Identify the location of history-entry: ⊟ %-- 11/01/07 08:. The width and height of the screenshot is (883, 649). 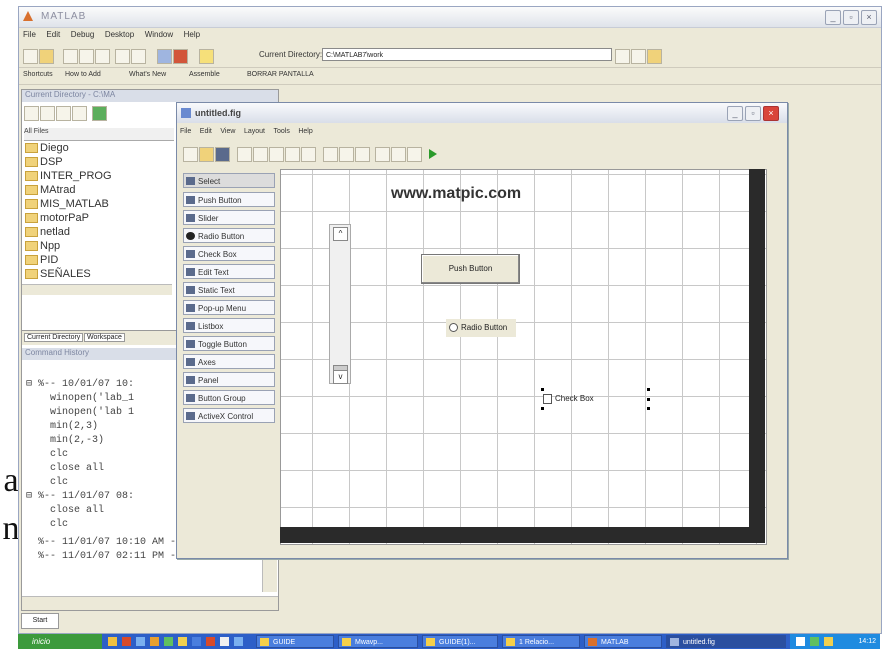
(80, 496).